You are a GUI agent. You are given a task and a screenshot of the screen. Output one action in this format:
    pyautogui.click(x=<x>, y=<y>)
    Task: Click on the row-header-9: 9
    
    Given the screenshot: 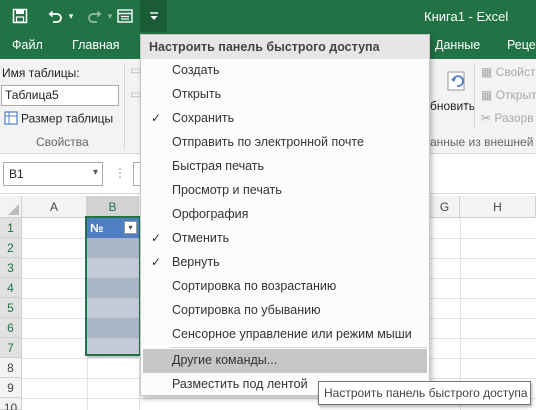 What is the action you would take?
    pyautogui.click(x=11, y=388)
    